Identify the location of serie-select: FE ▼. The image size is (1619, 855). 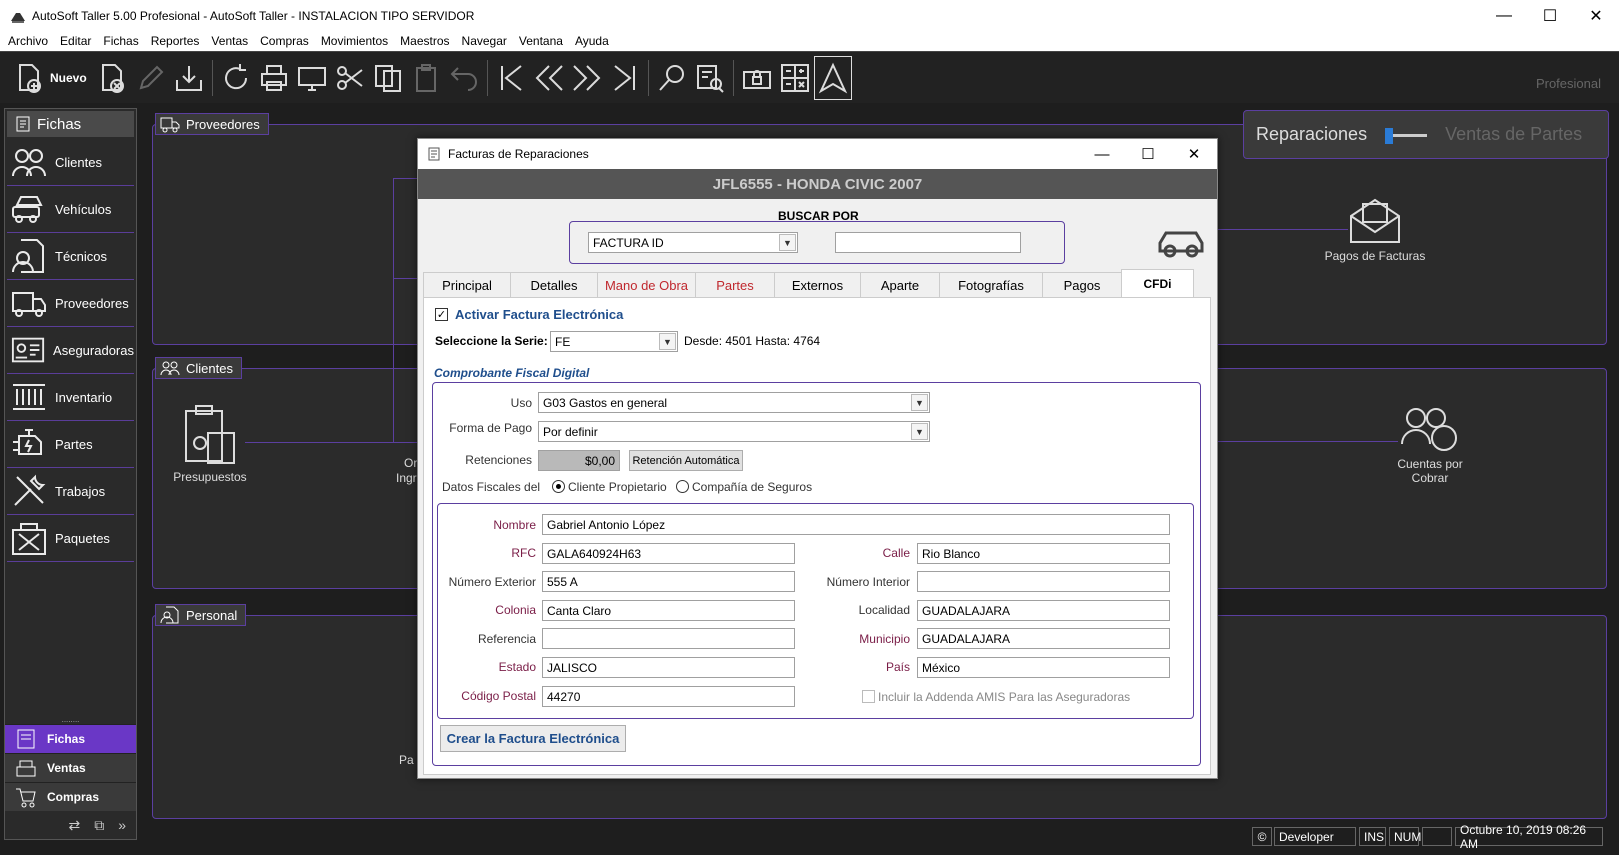
(614, 341).